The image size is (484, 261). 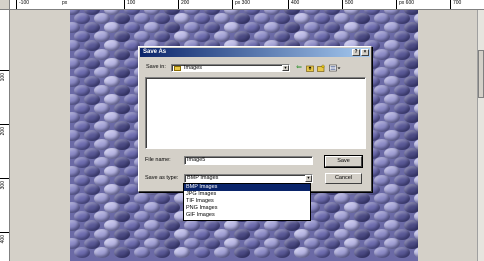 I want to click on save-in-value: Images, so click(x=193, y=68).